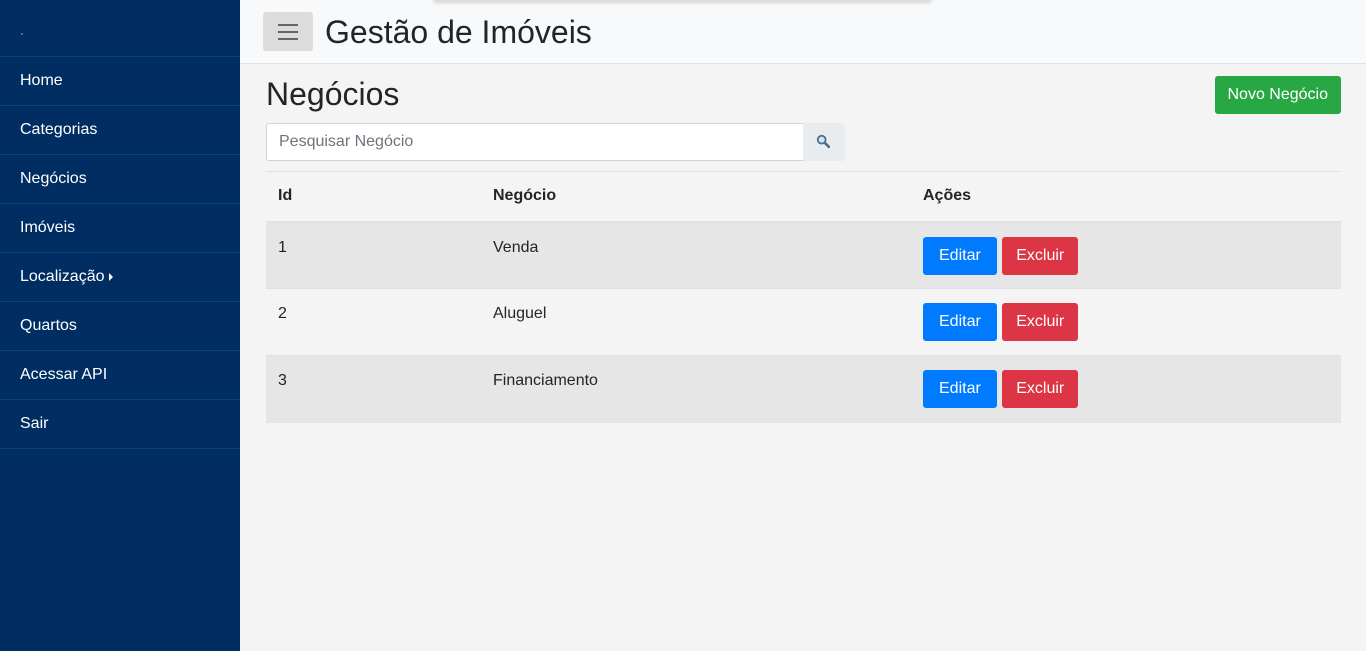  I want to click on column-header-negocio: Negócio, so click(696, 197).